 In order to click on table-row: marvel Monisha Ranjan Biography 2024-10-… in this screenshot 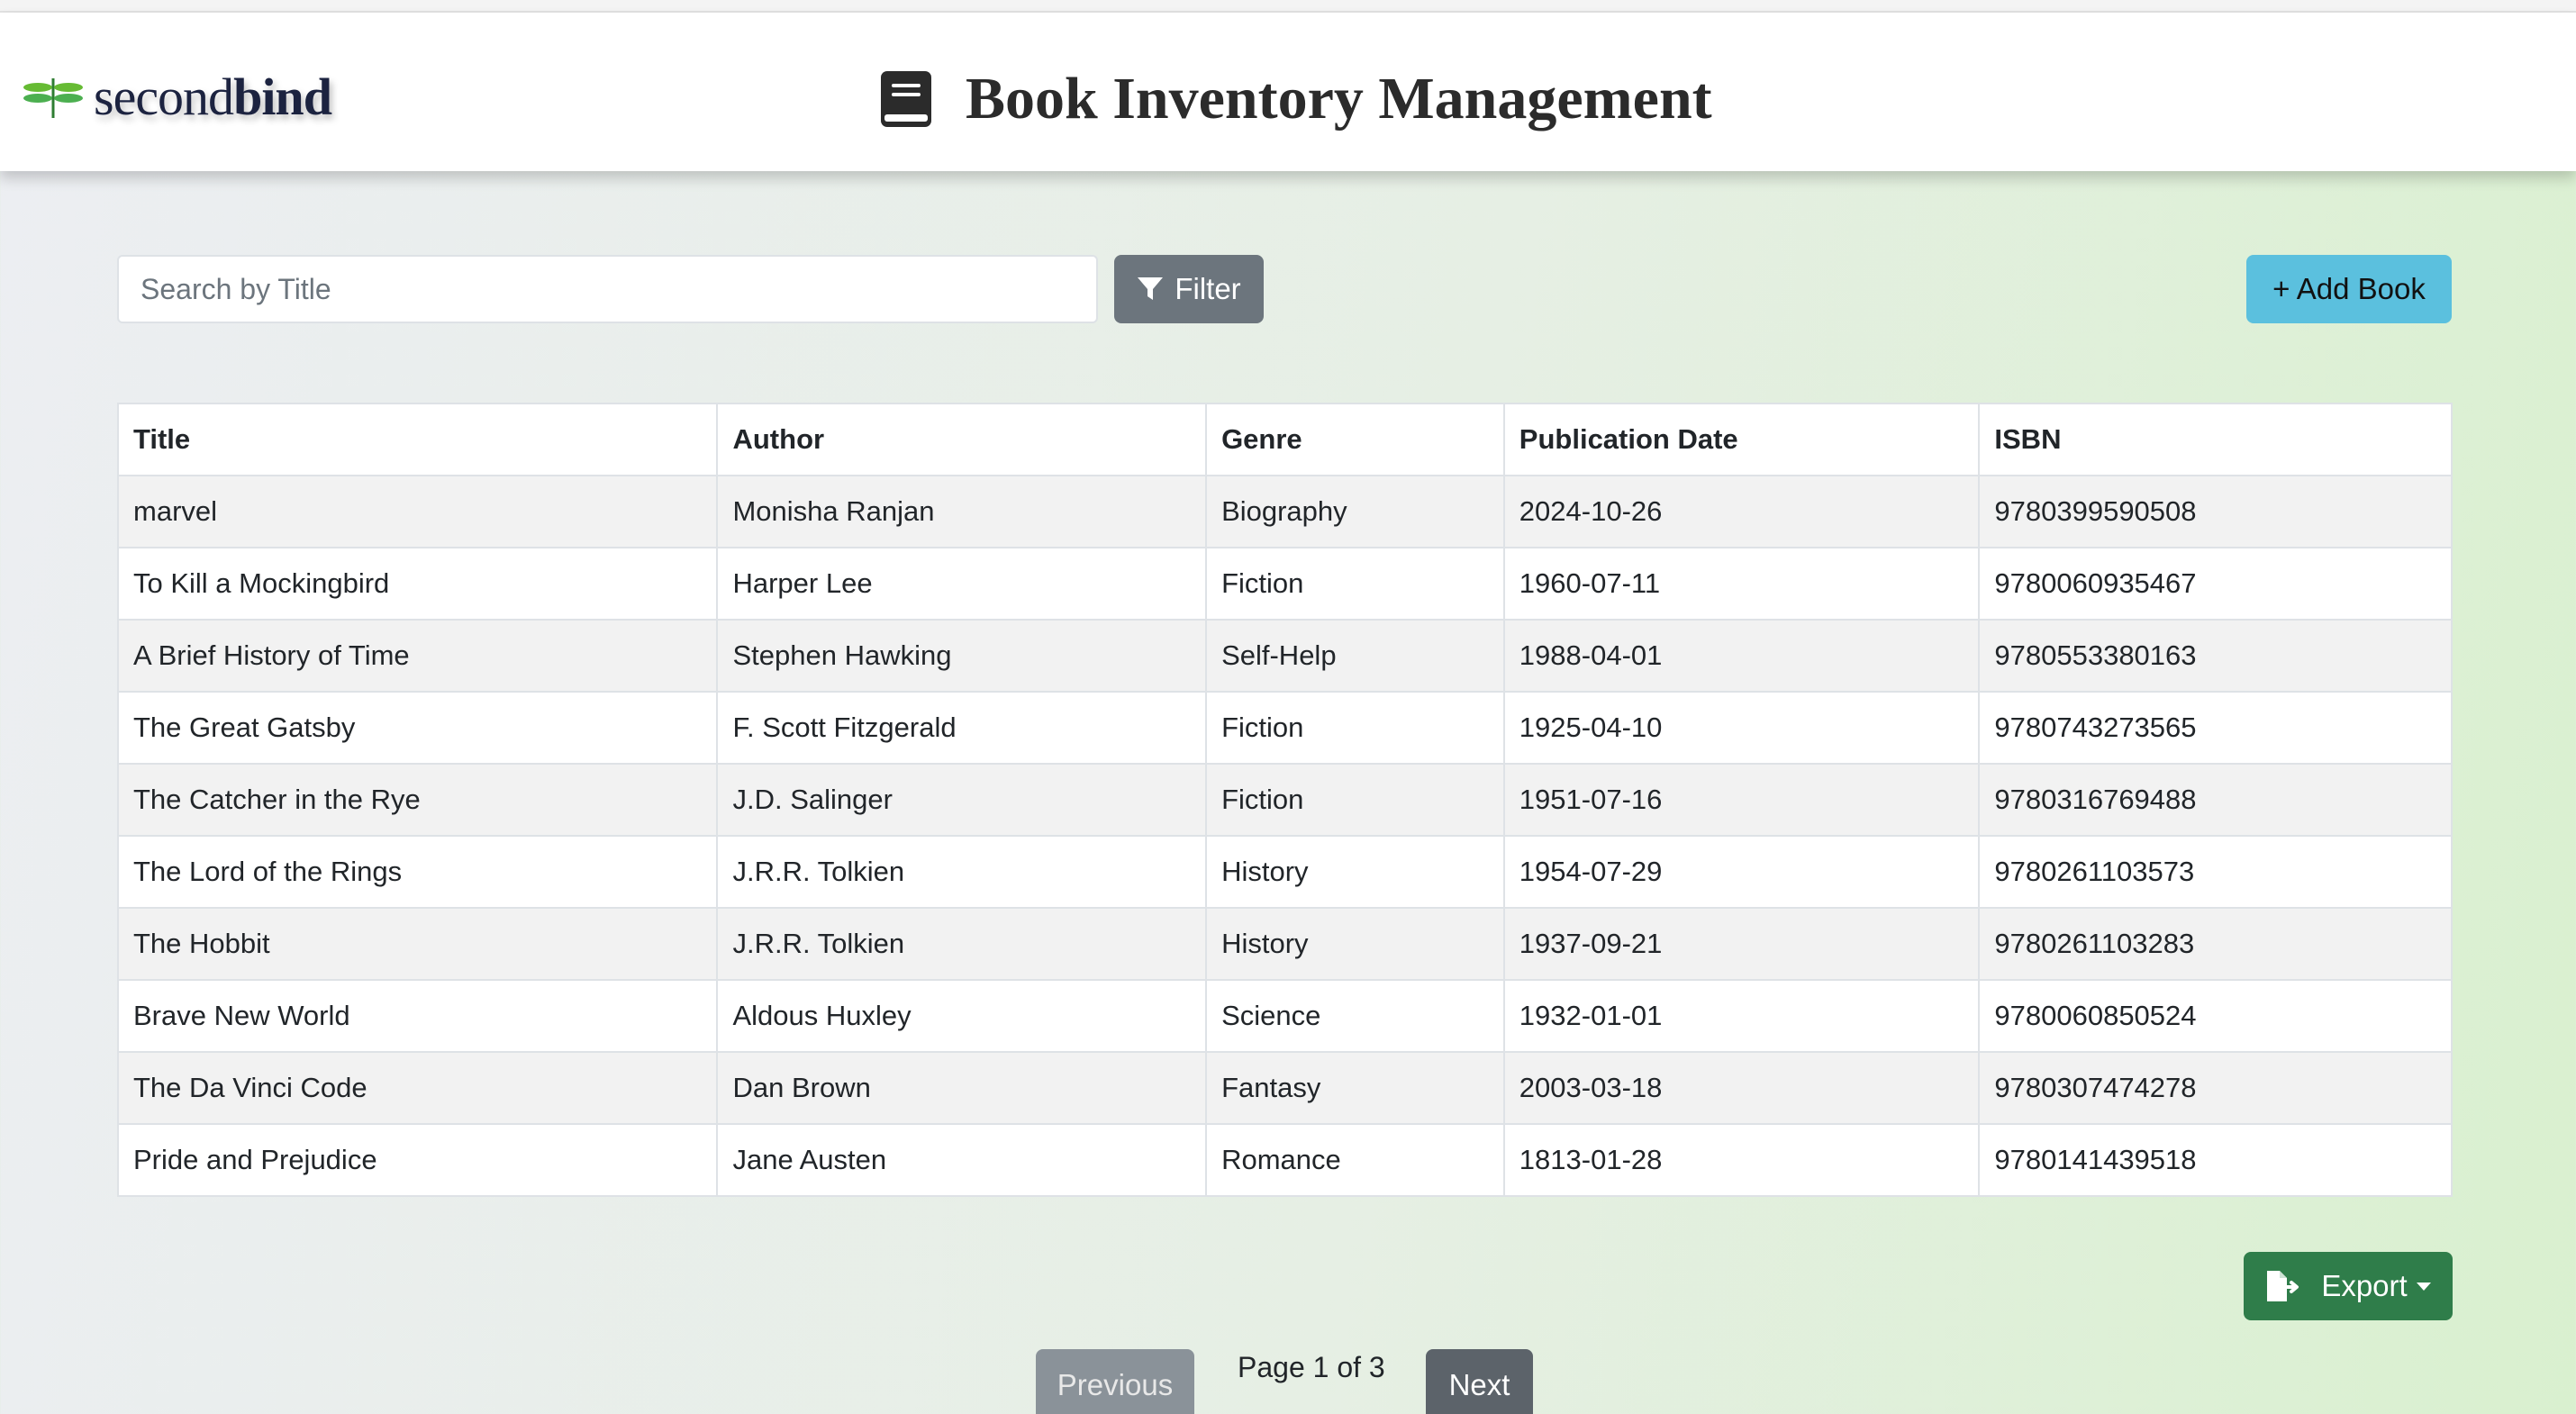, I will do `click(1285, 511)`.